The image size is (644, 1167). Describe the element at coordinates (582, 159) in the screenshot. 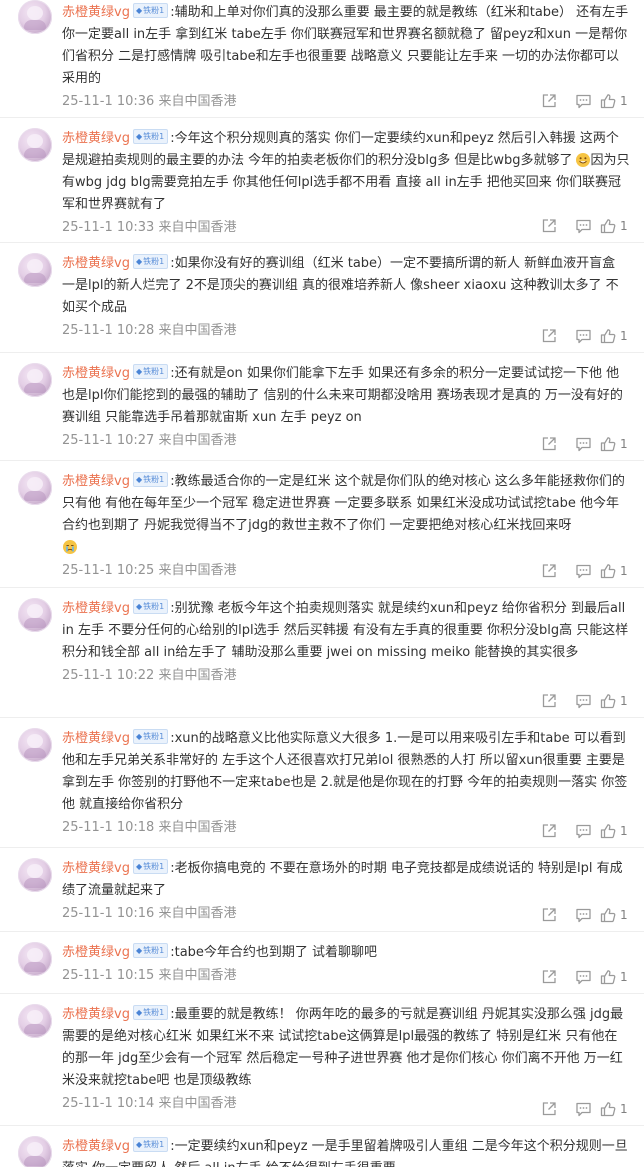

I see `grin-emoji-icon` at that location.